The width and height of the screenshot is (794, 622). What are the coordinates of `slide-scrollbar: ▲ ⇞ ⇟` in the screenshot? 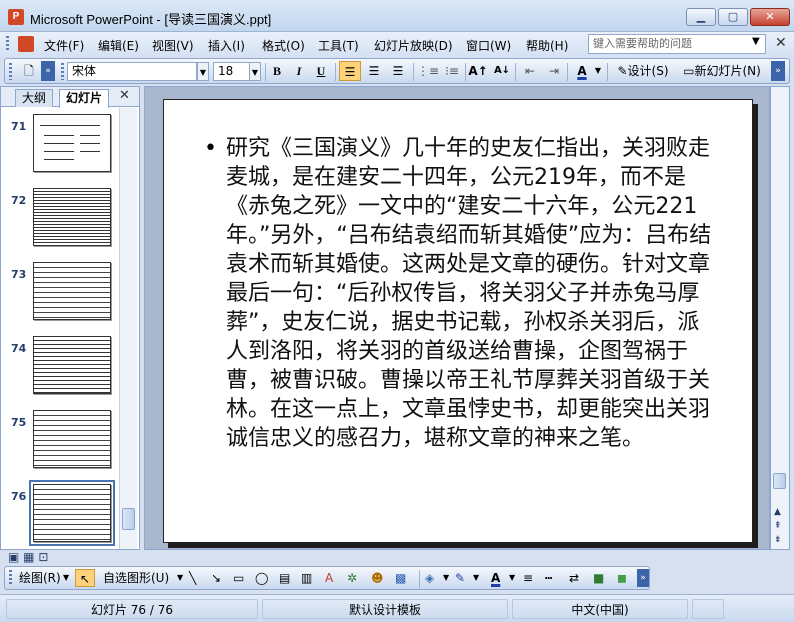 It's located at (780, 318).